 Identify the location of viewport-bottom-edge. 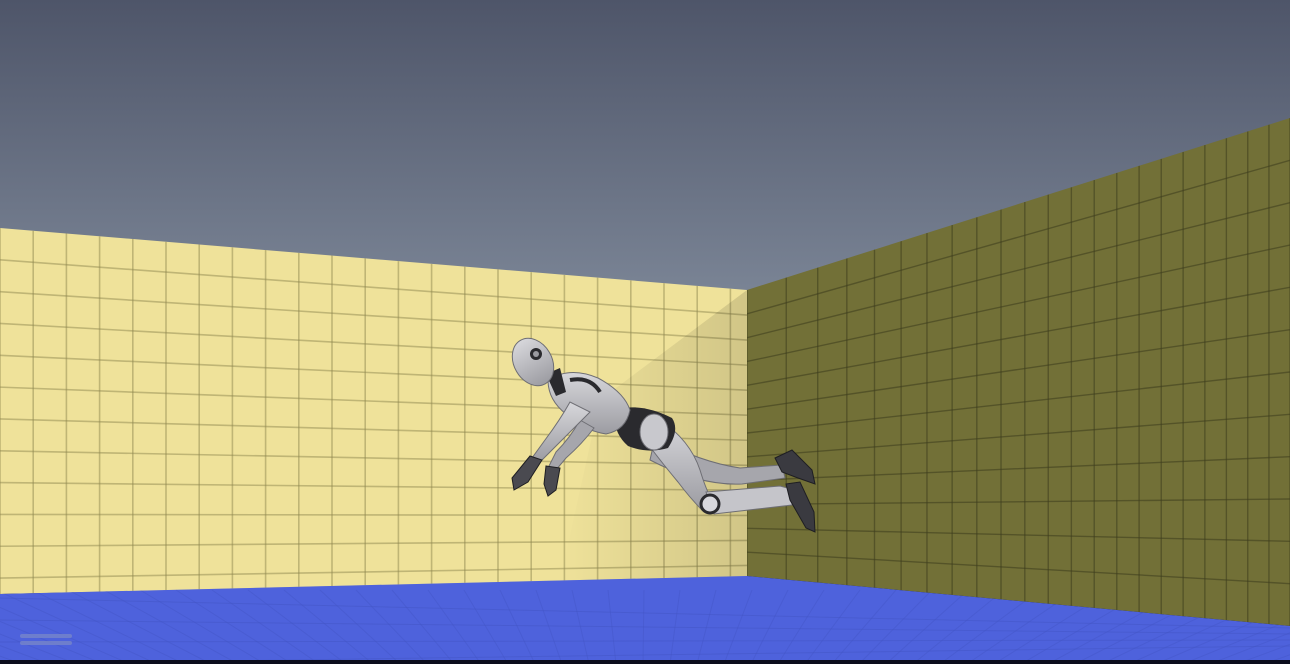
(645, 662).